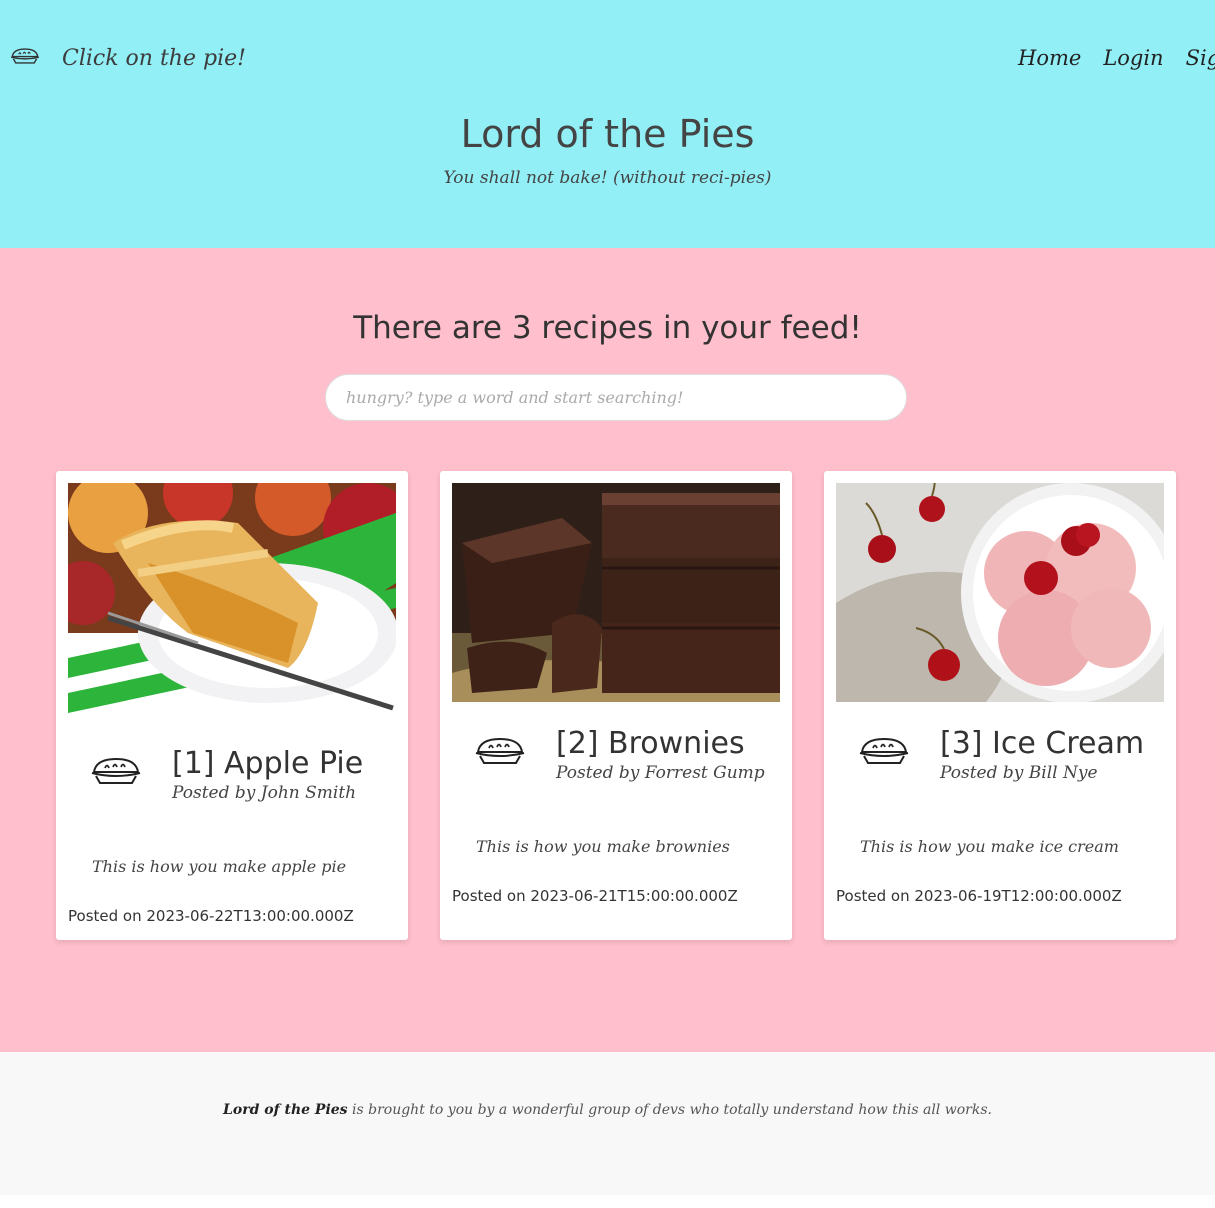 The image size is (1215, 1208). Describe the element at coordinates (1200, 58) in the screenshot. I see `nav-signup: Signup` at that location.